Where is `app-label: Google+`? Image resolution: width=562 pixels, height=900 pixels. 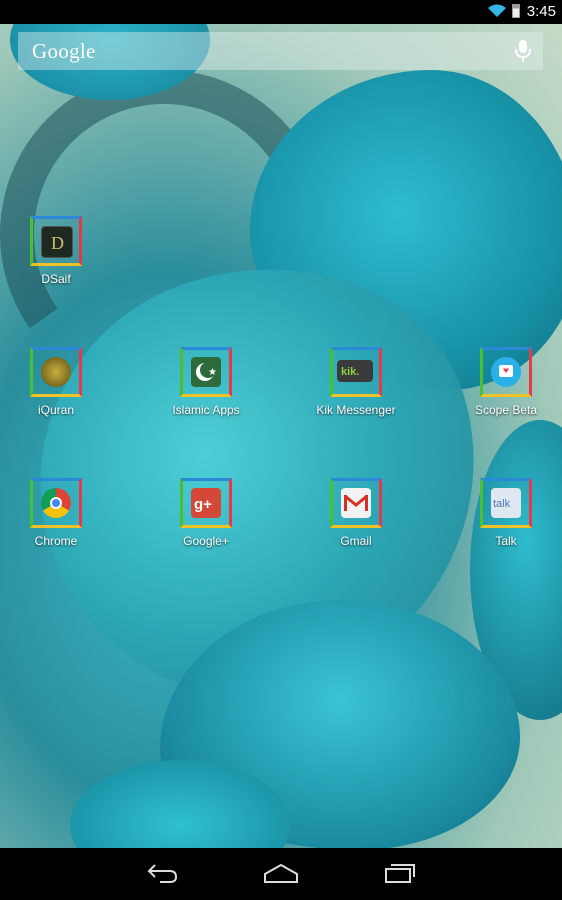
app-label: Google+ is located at coordinates (206, 541).